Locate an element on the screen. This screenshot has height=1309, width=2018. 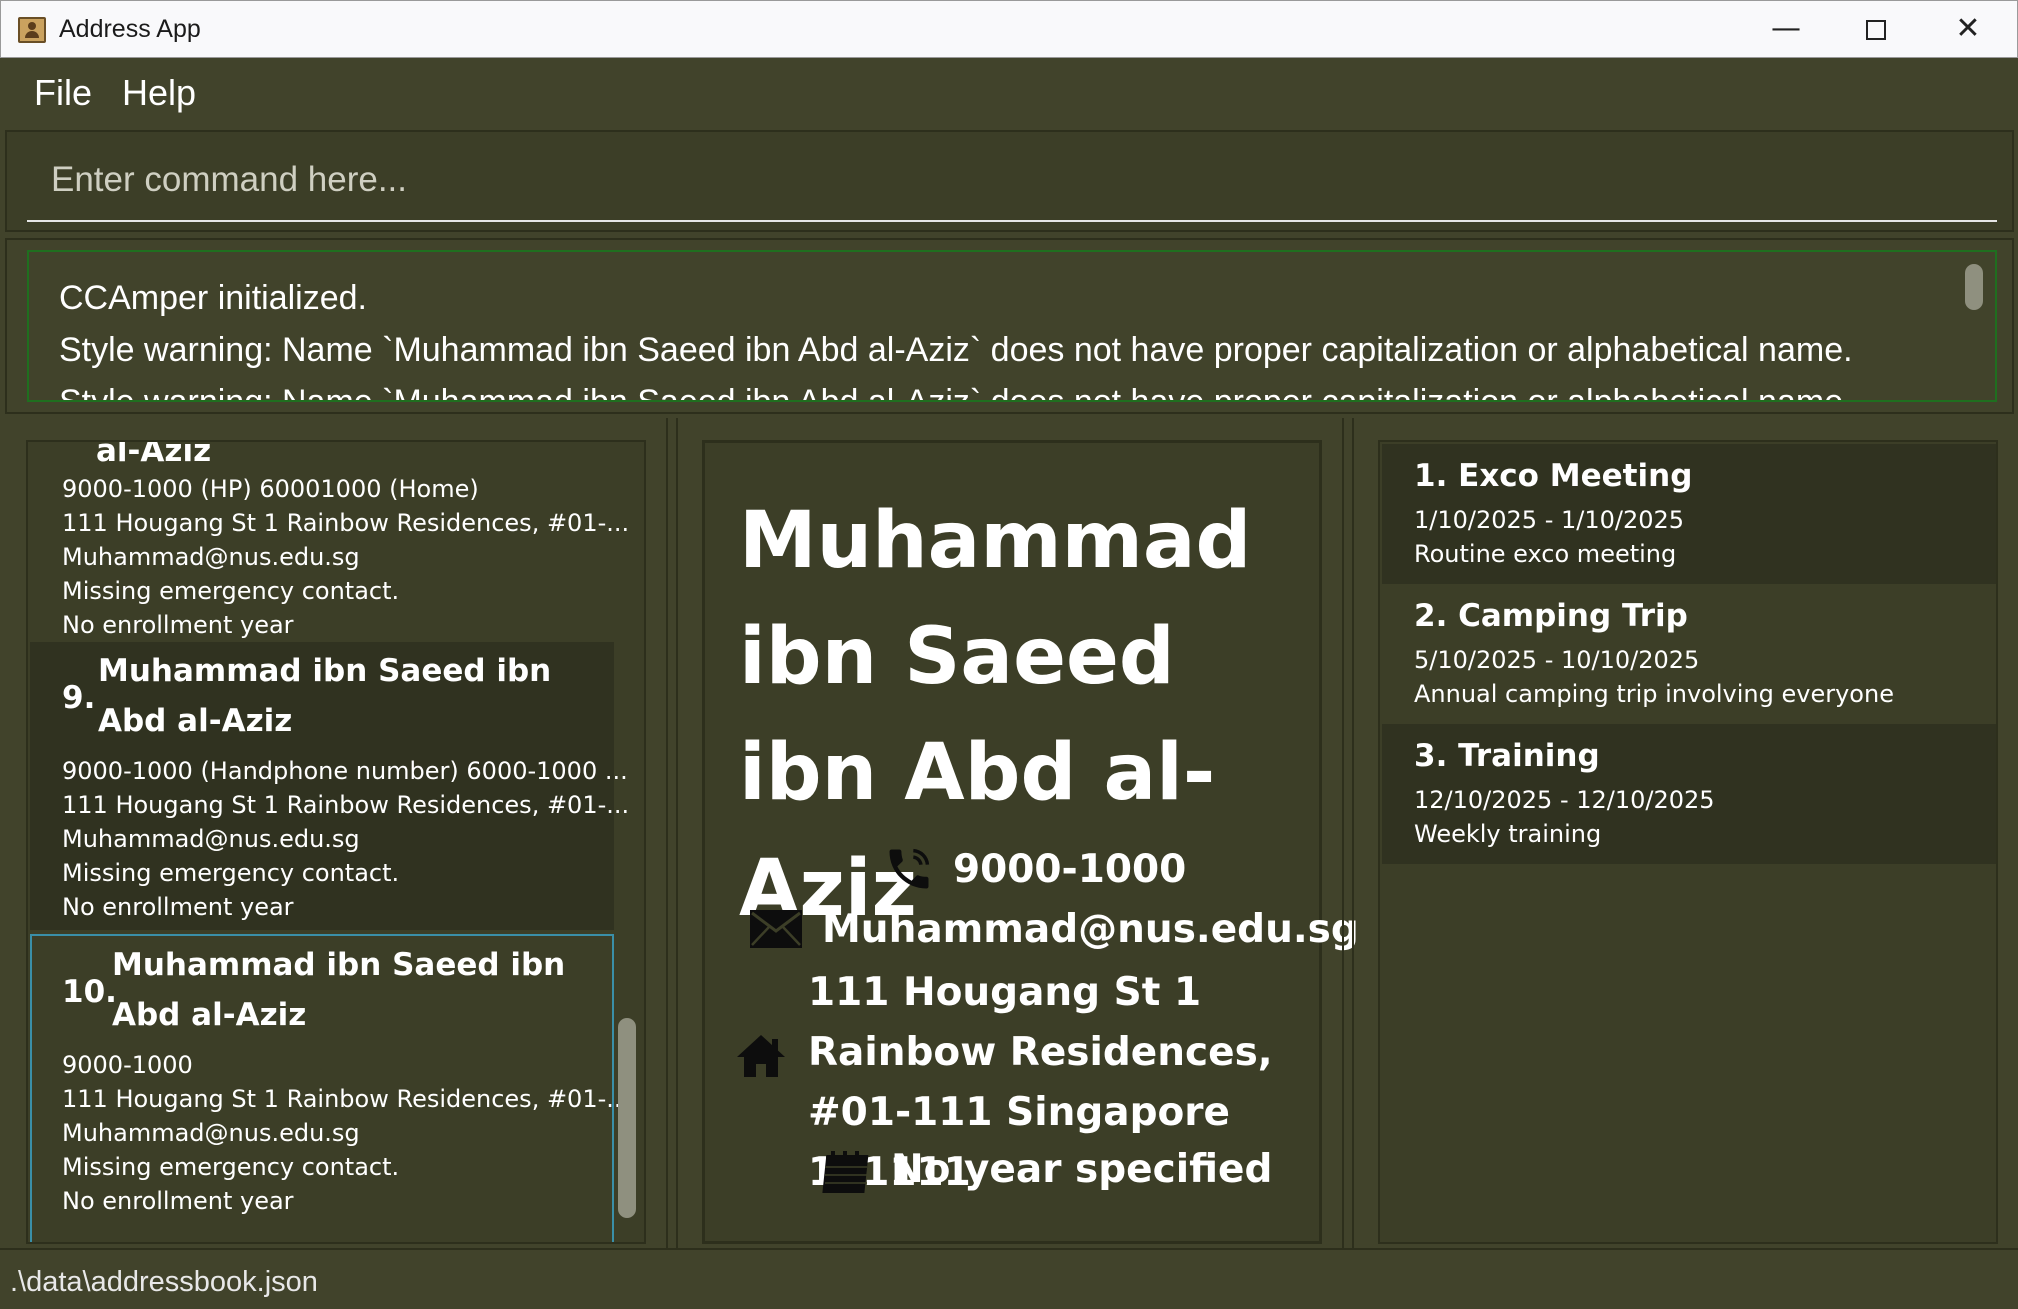
event-description: Routine exco meeting is located at coordinates (1545, 554).